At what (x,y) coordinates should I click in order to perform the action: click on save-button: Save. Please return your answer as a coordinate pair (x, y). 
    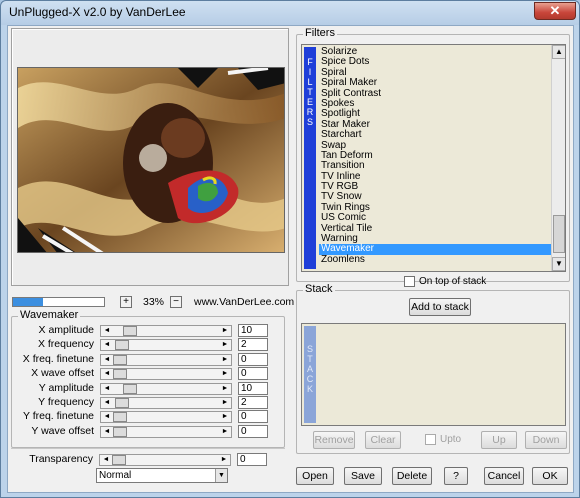
    Looking at the image, I should click on (363, 476).